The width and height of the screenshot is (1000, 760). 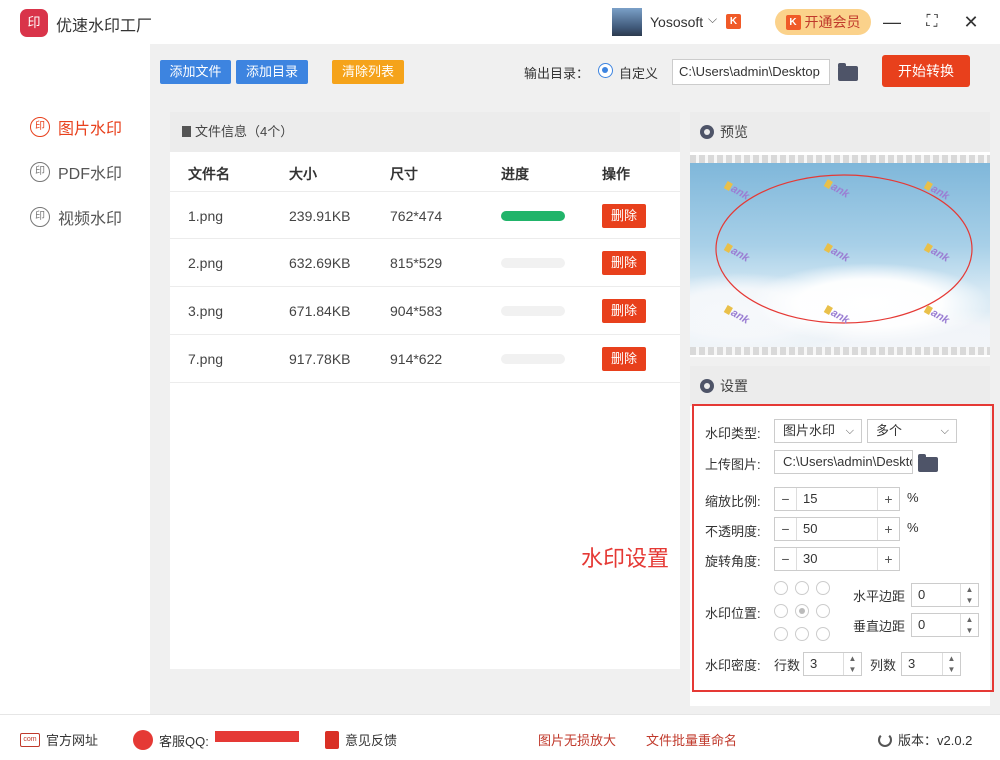 What do you see at coordinates (781, 634) in the screenshot?
I see `position-bottom-left` at bounding box center [781, 634].